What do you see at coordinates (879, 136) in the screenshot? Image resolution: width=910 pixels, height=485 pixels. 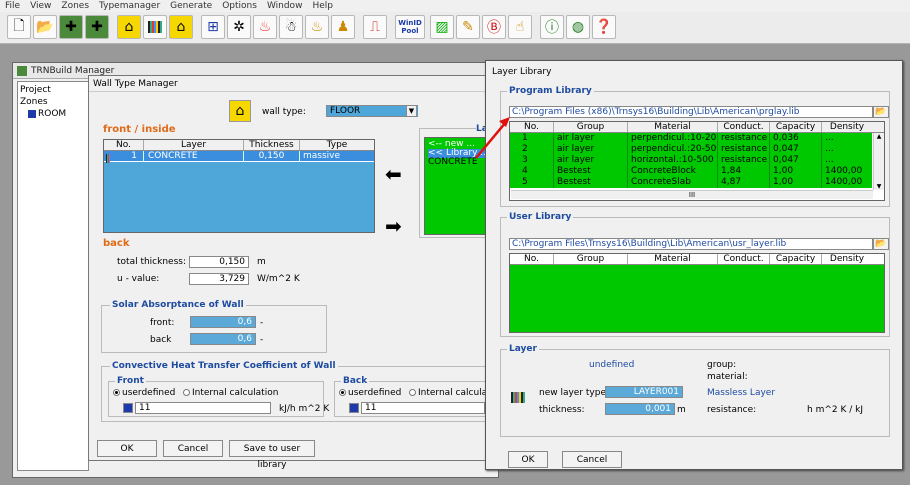 I see `scroll-up-icon: ▲` at bounding box center [879, 136].